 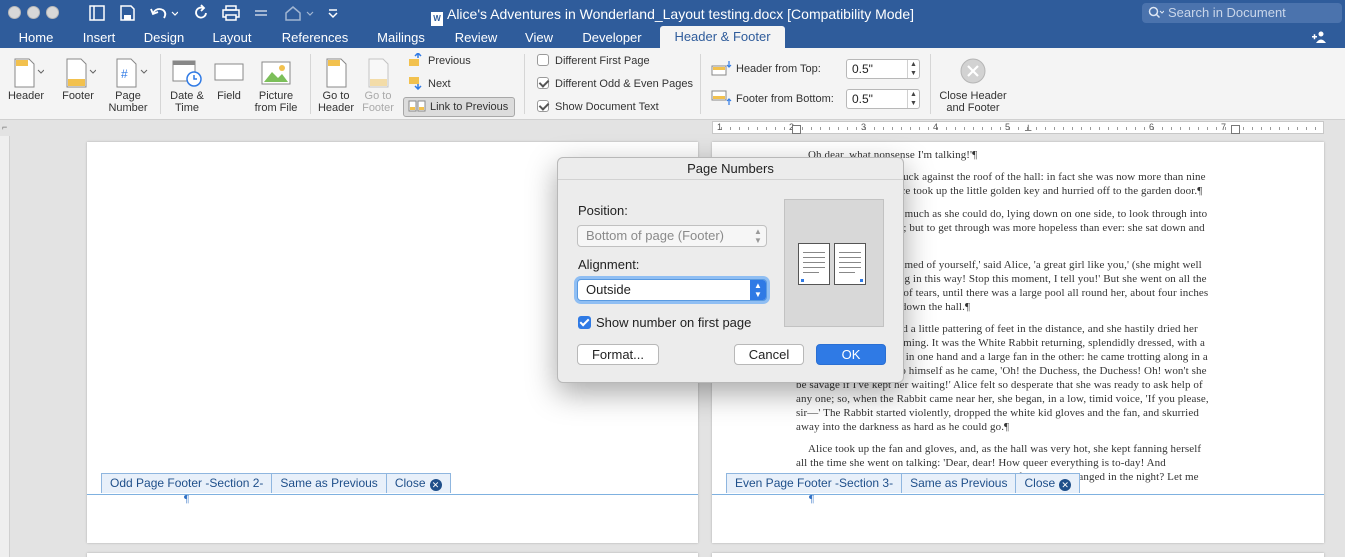 I want to click on footer-from-bottom-stepper: 0.5" ▲ ▼, so click(x=883, y=99).